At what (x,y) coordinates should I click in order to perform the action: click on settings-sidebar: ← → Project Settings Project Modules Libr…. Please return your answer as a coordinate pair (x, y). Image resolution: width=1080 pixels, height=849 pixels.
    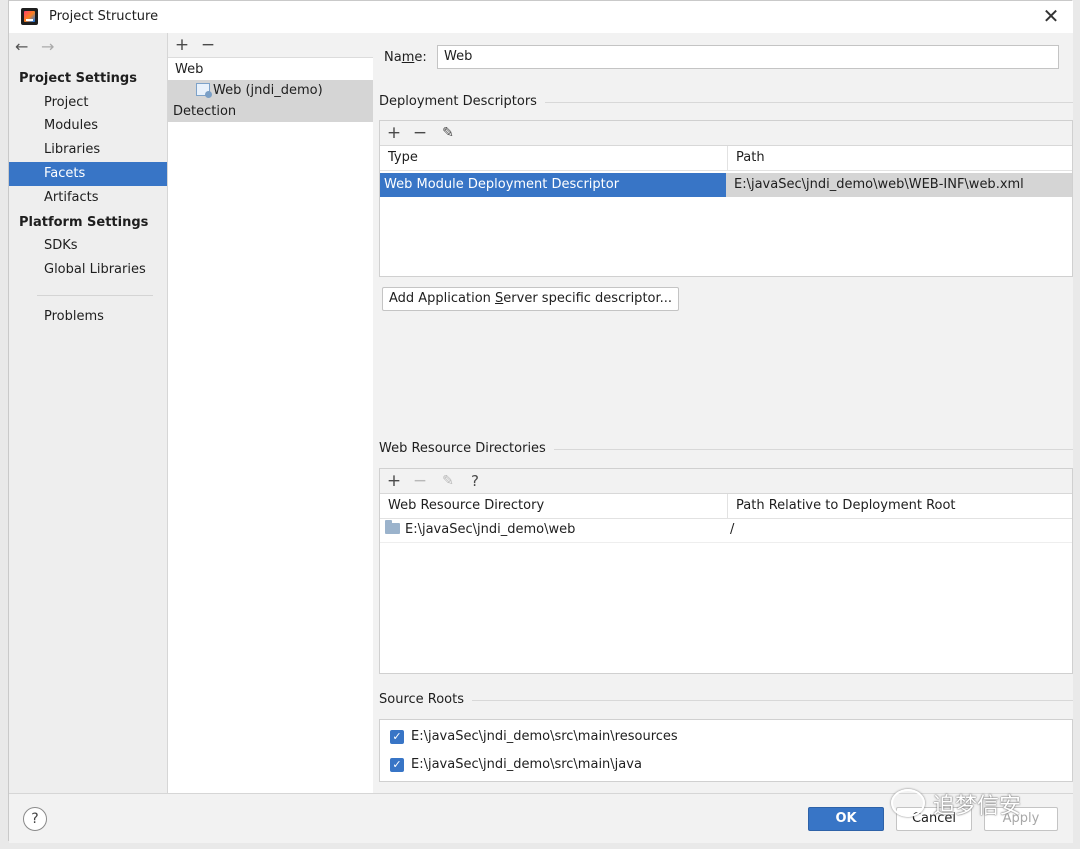
    Looking at the image, I should click on (88, 413).